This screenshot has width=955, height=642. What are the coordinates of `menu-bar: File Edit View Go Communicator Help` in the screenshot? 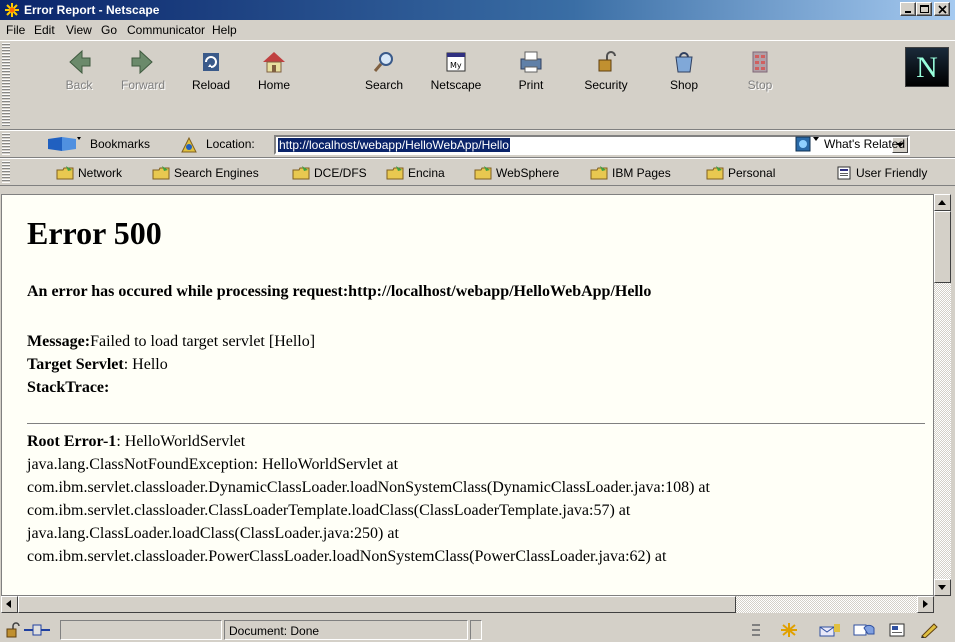 It's located at (477, 30).